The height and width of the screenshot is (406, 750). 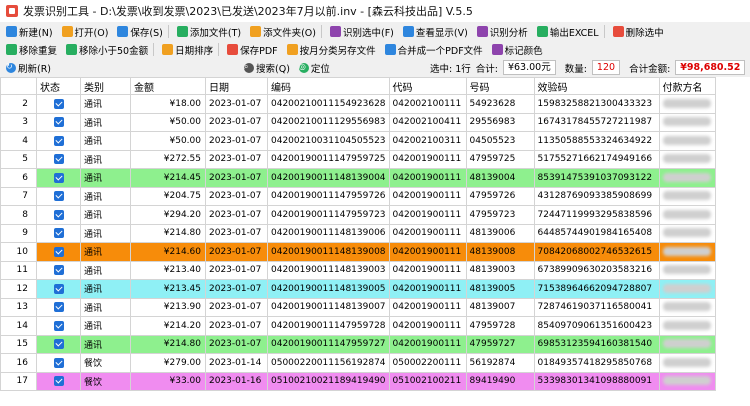 I want to click on selected-rows-text: 选中: 1行, so click(x=450, y=69).